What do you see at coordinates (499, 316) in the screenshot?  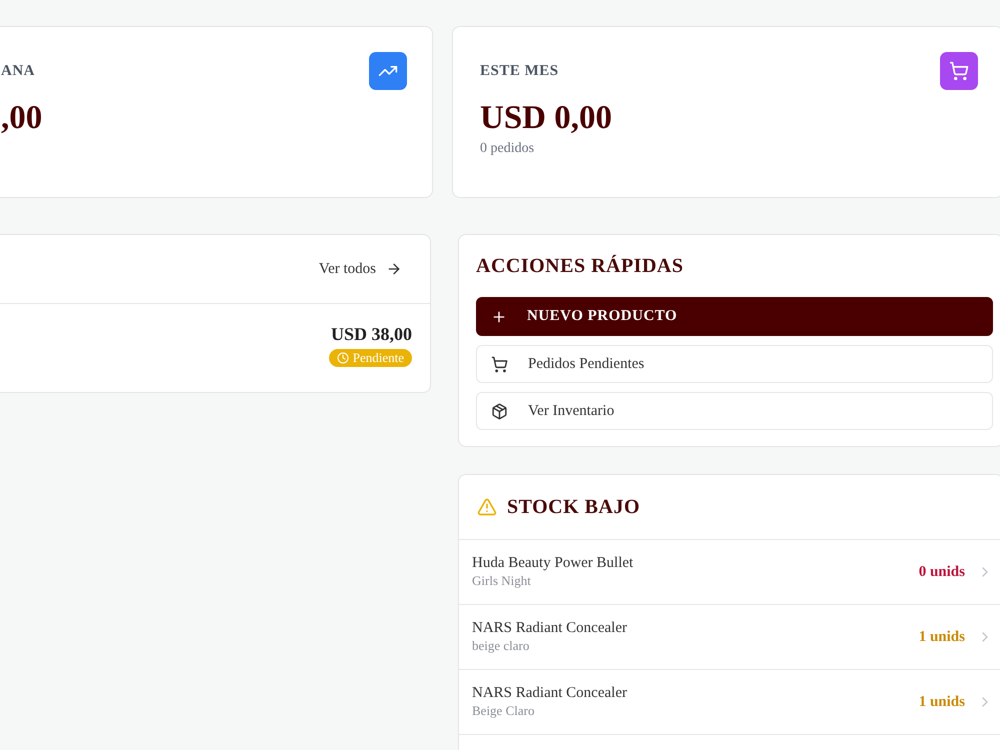 I see `plus-icon` at bounding box center [499, 316].